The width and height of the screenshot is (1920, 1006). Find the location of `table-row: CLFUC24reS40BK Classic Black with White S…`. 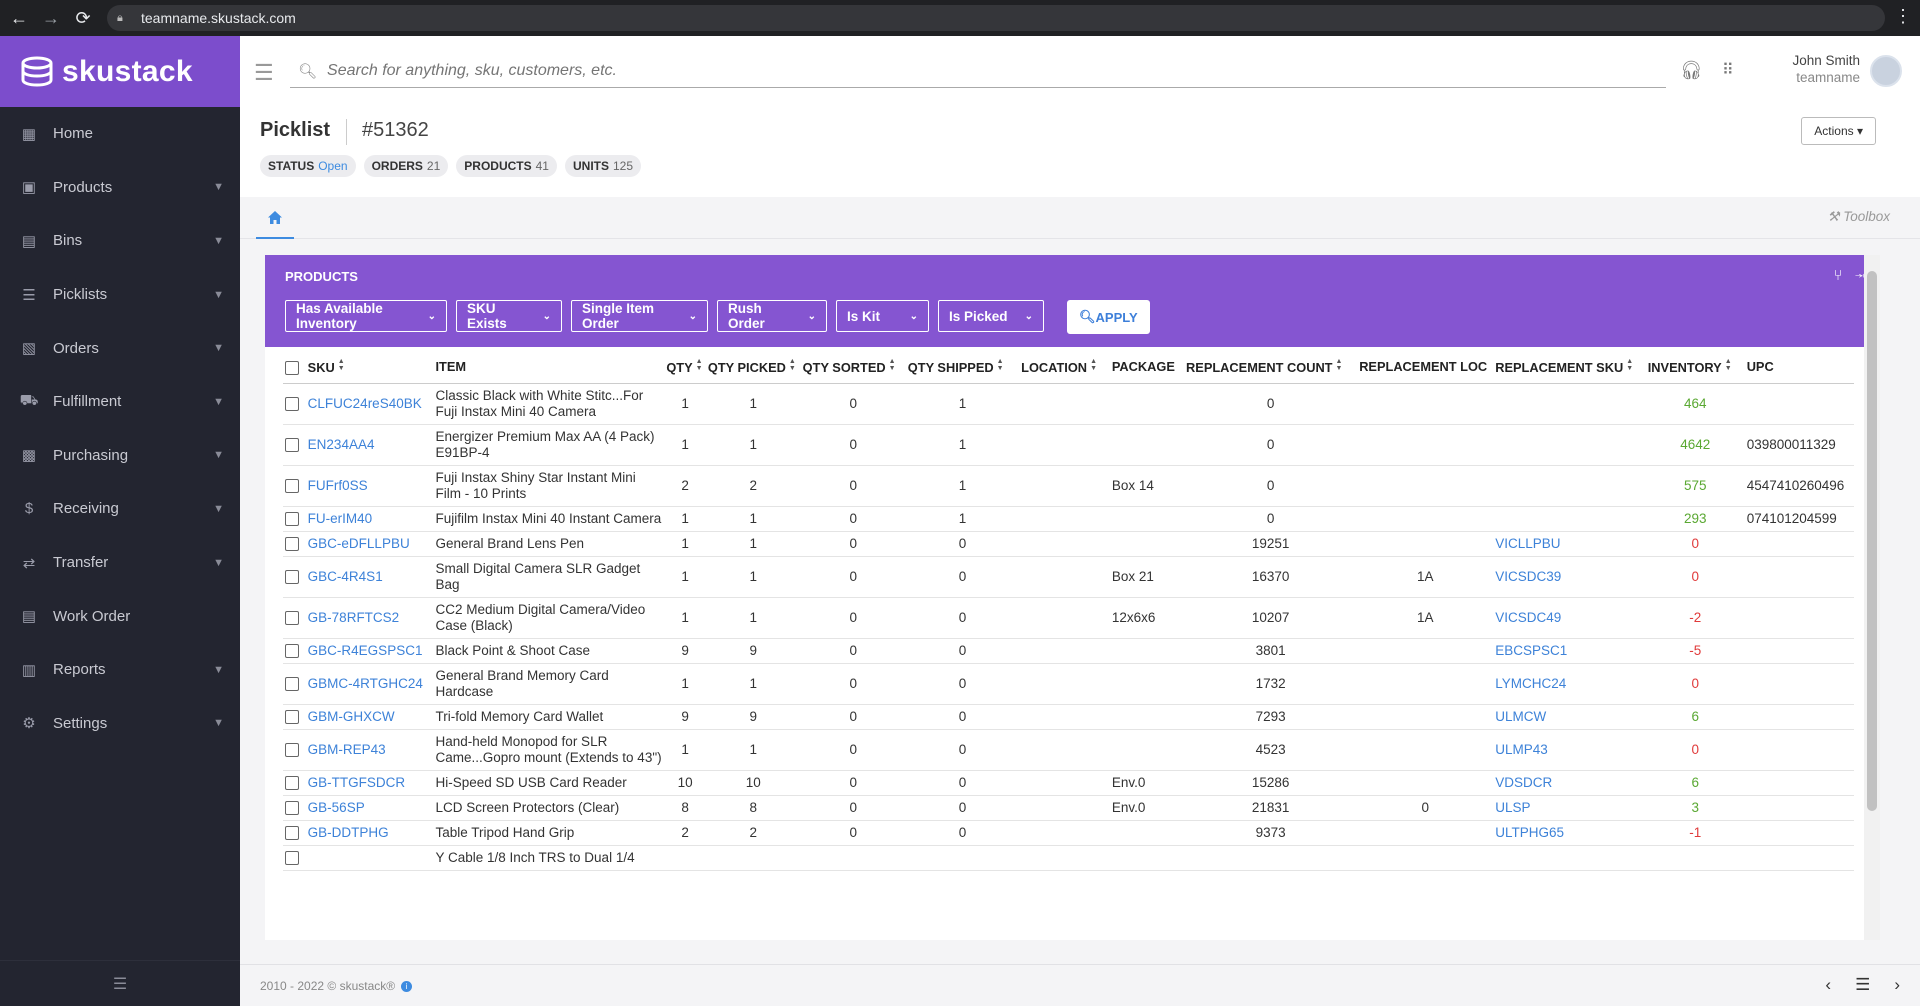

table-row: CLFUC24reS40BK Classic Black with White S… is located at coordinates (1068, 404).